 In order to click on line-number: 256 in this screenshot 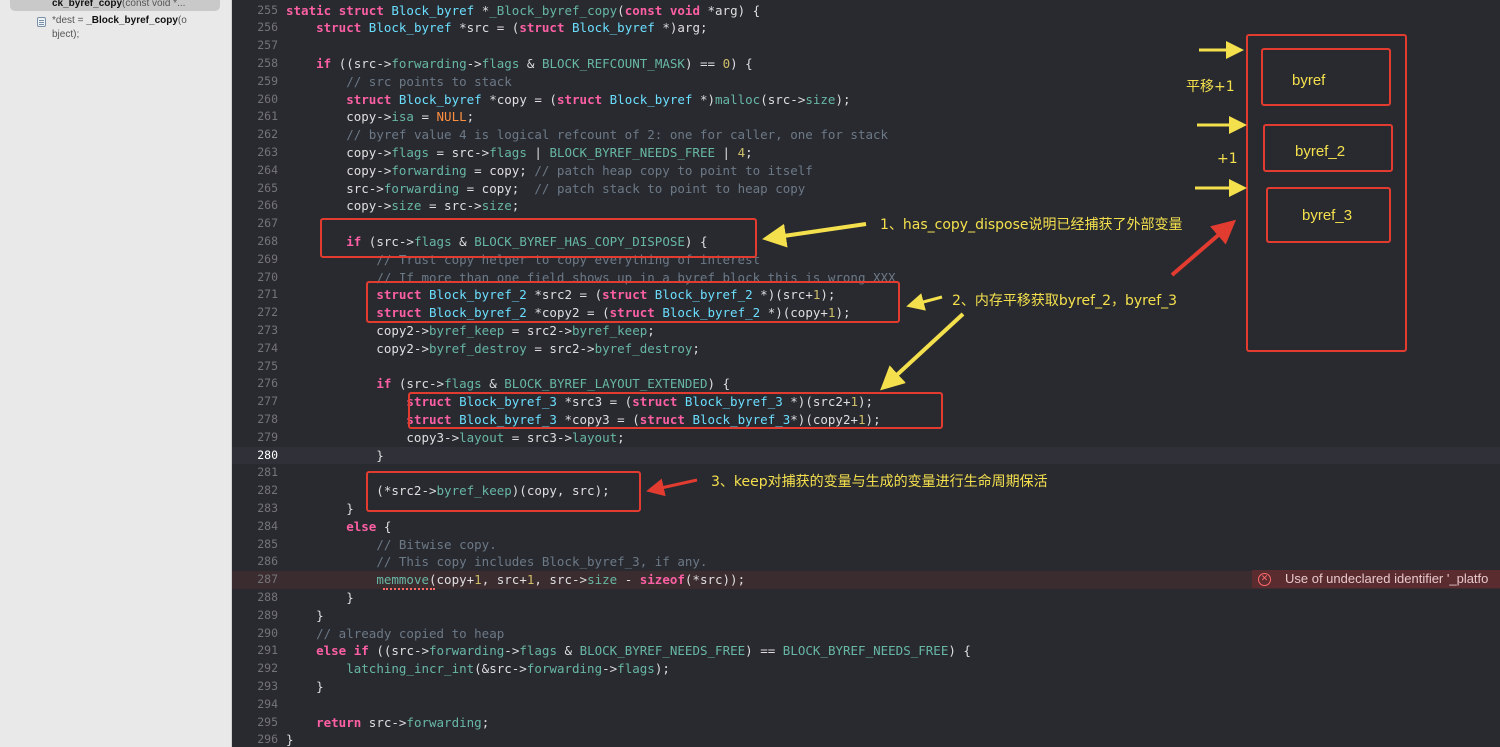, I will do `click(267, 27)`.